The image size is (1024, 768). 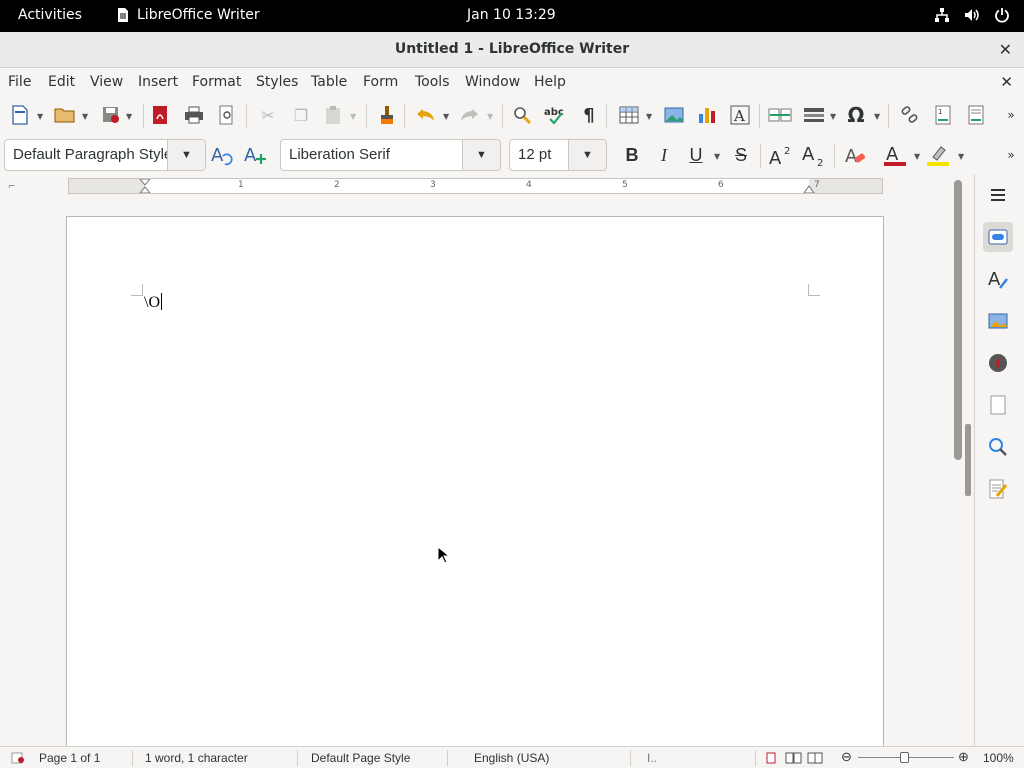 What do you see at coordinates (69, 758) in the screenshot?
I see `page-count: Page 1 of 1` at bounding box center [69, 758].